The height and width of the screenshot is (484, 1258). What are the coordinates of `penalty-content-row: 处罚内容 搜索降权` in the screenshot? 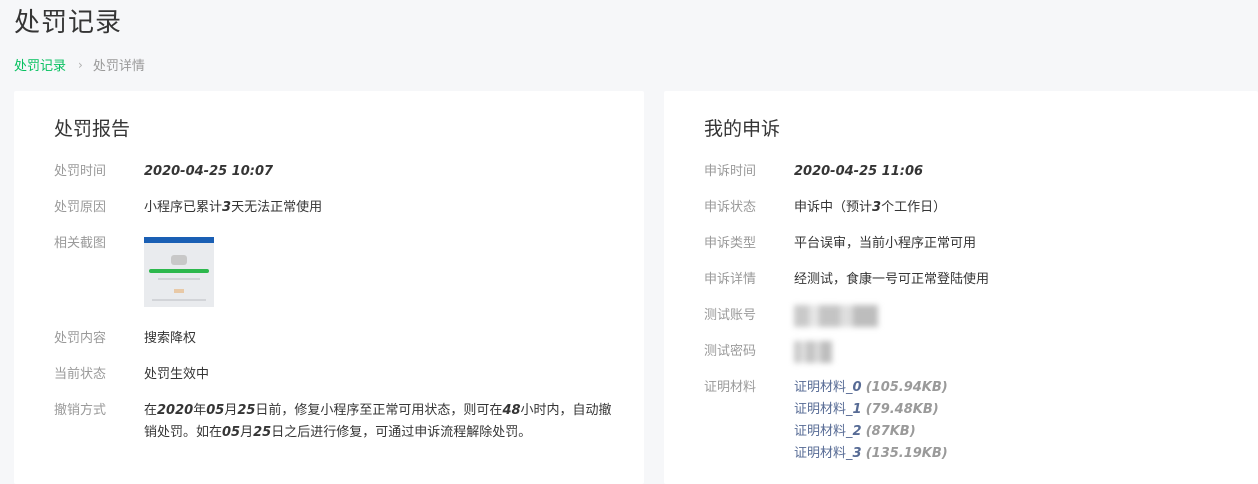 It's located at (334, 339).